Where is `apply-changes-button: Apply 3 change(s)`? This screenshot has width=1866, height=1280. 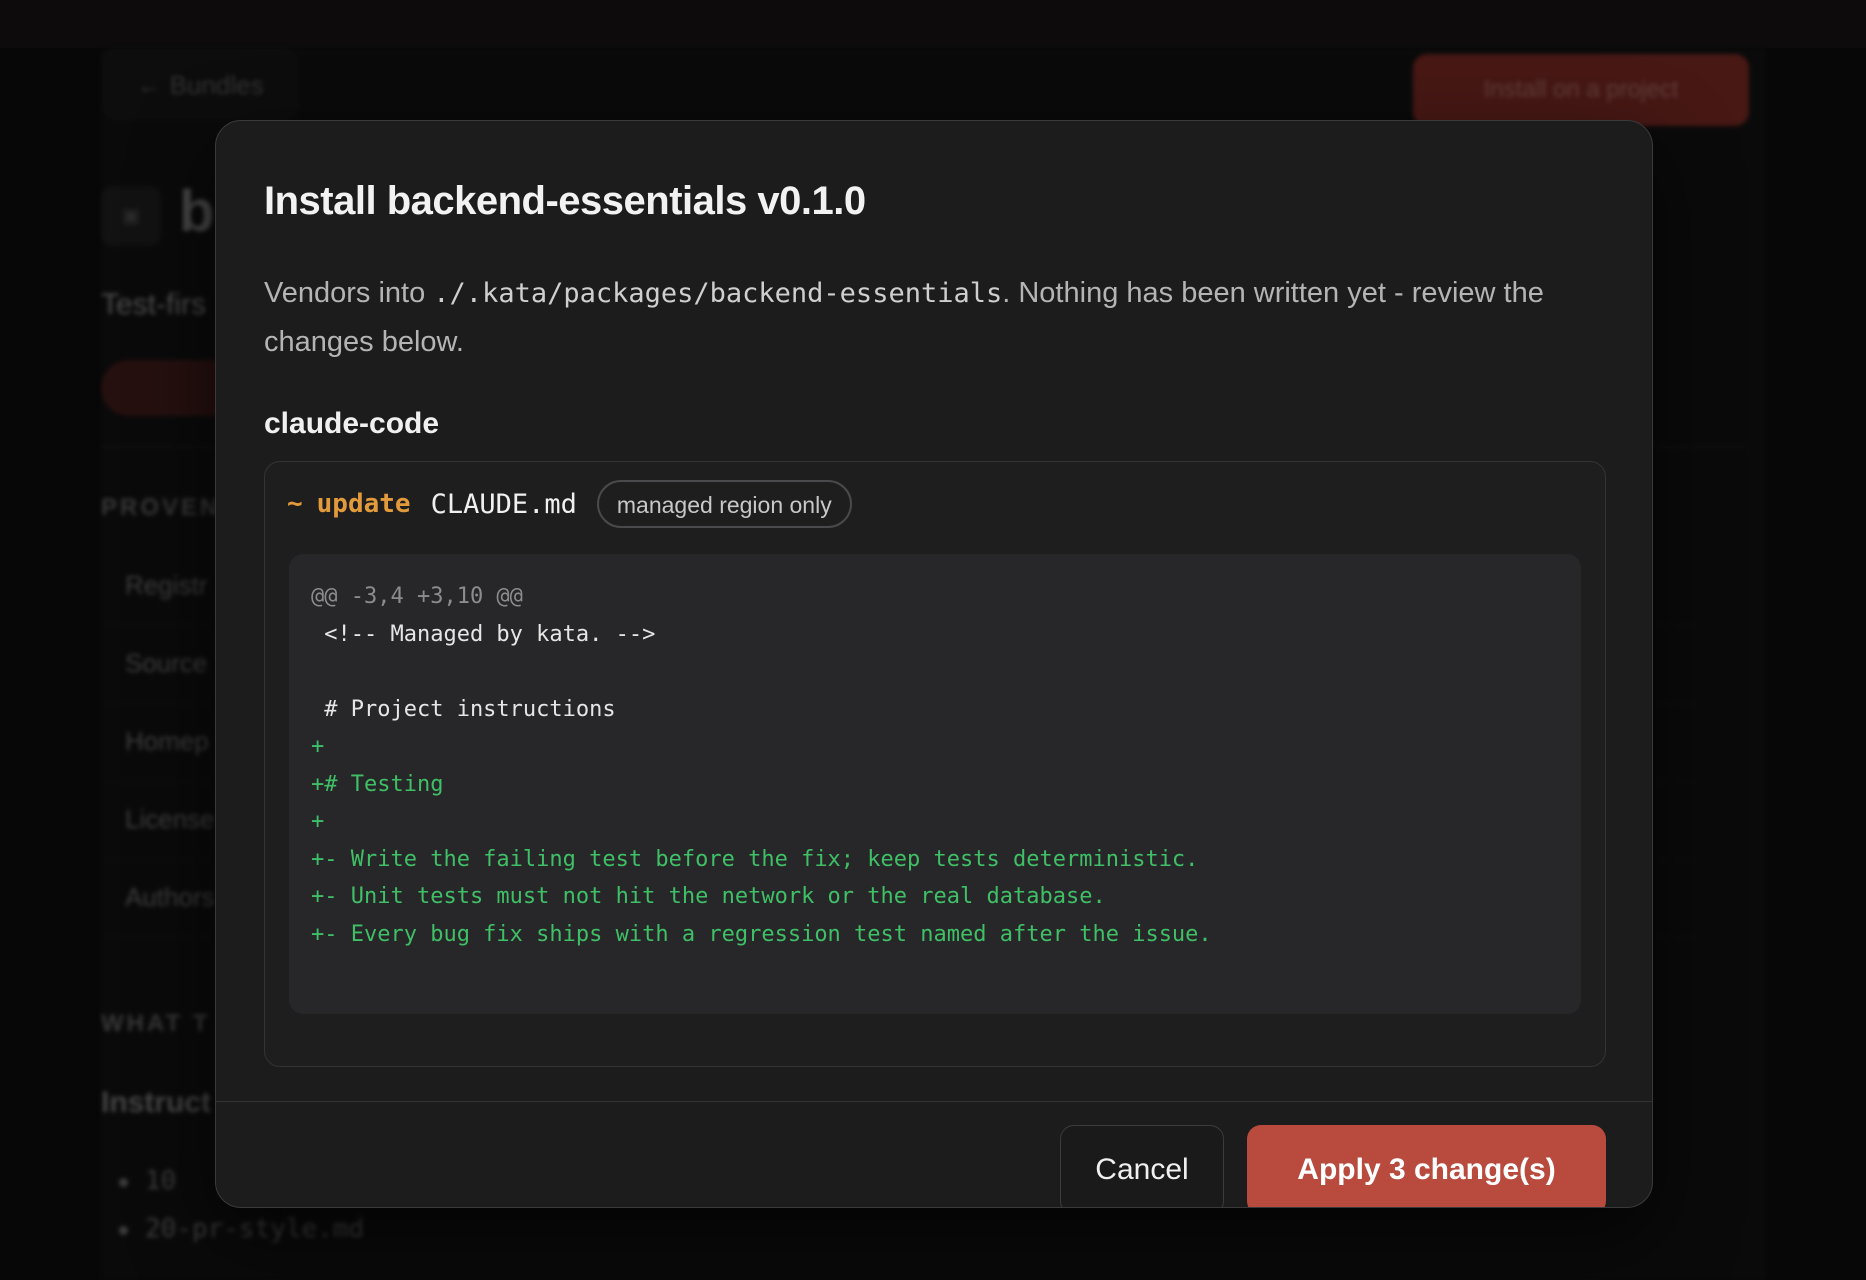 apply-changes-button: Apply 3 change(s) is located at coordinates (1426, 1166).